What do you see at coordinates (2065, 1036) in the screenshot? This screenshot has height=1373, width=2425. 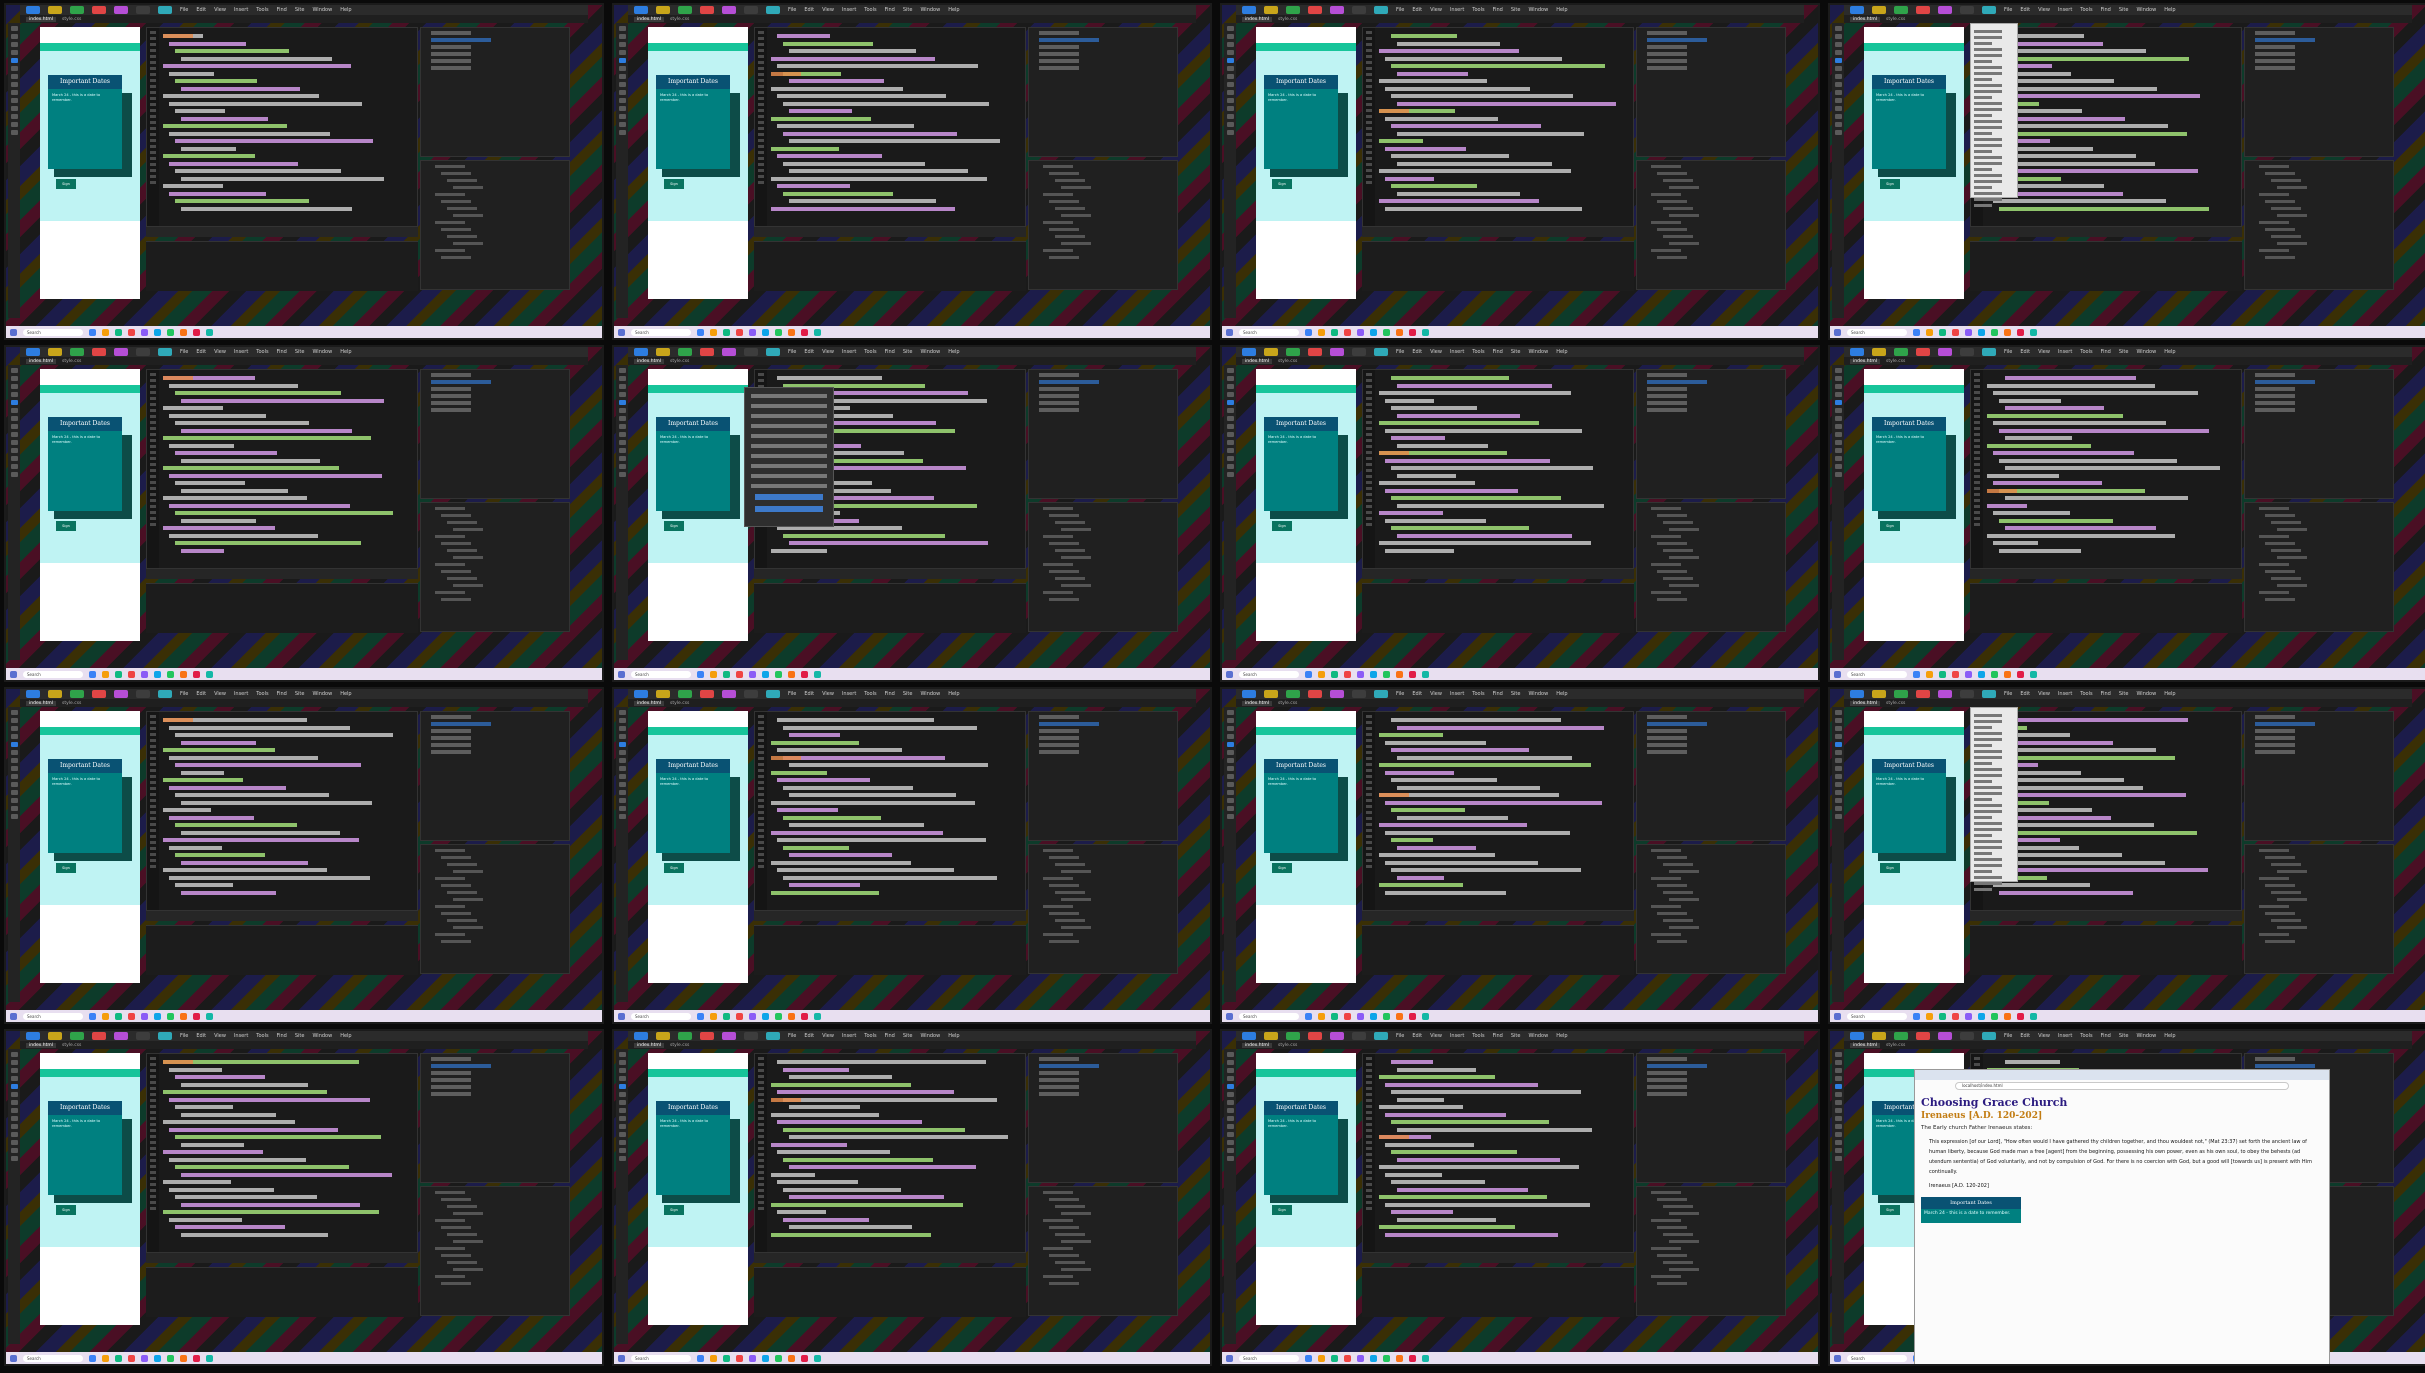 I see `menu-item-insert: Insert` at bounding box center [2065, 1036].